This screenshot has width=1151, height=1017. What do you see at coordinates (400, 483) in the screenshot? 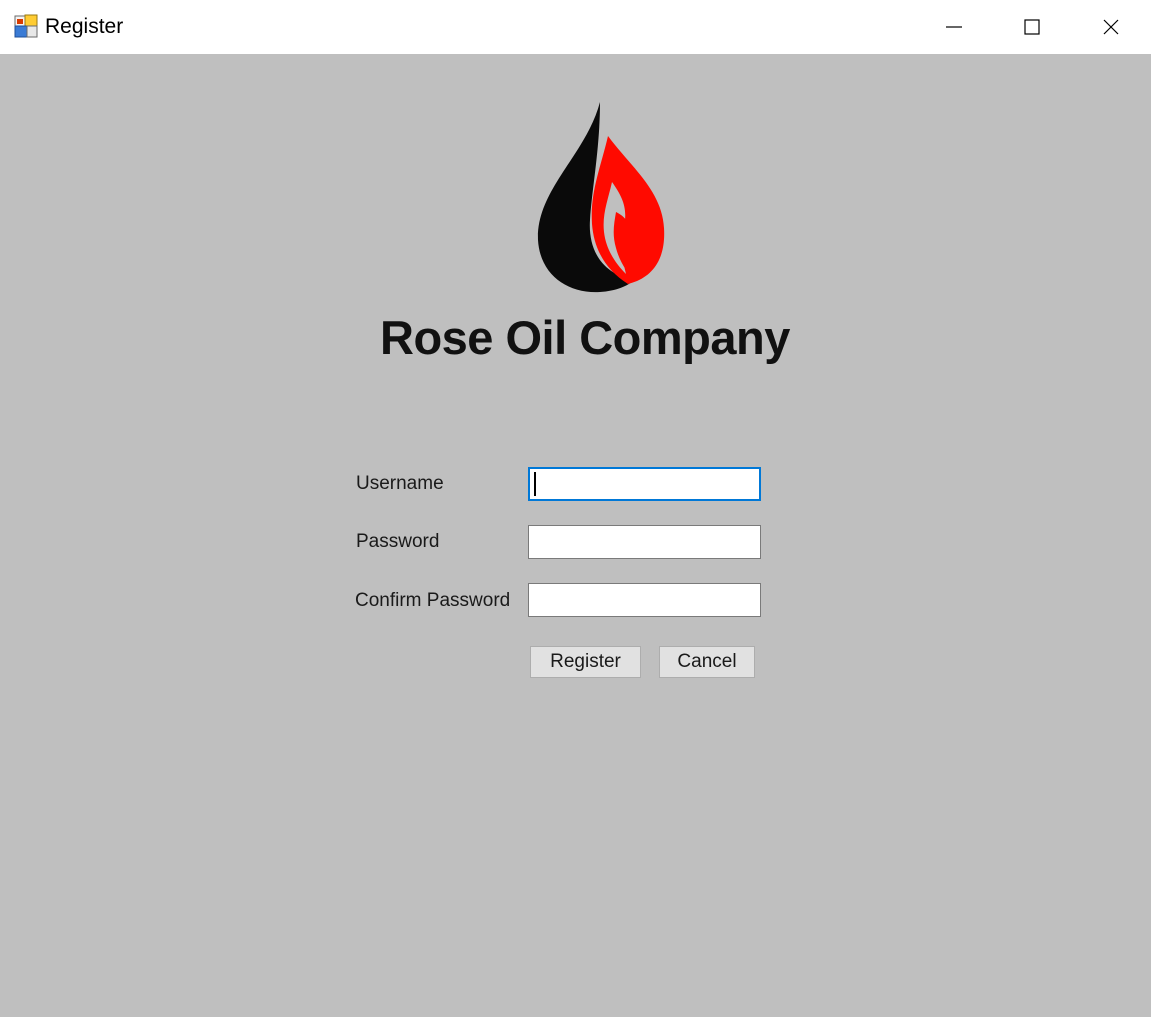
I see `username-label: Username` at bounding box center [400, 483].